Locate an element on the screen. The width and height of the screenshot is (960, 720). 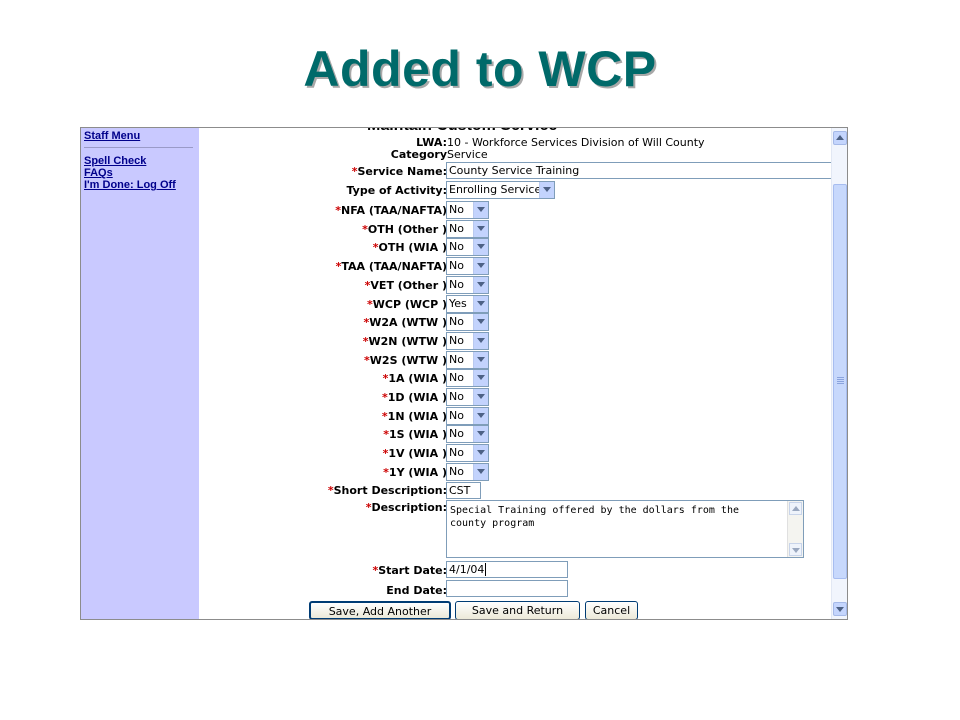
funding-select-1s-wia: No is located at coordinates (467, 434).